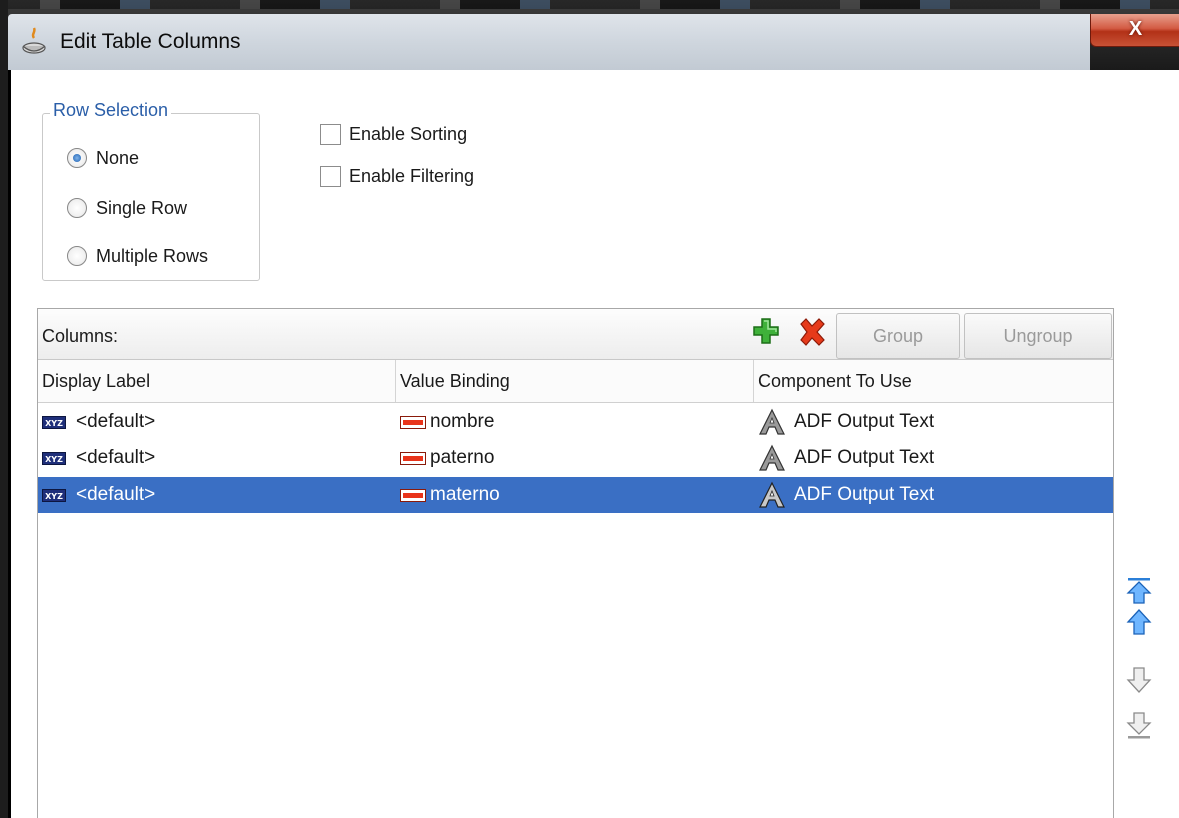 This screenshot has height=818, width=1179. What do you see at coordinates (330, 134) in the screenshot?
I see `enable-sorting-checkbox` at bounding box center [330, 134].